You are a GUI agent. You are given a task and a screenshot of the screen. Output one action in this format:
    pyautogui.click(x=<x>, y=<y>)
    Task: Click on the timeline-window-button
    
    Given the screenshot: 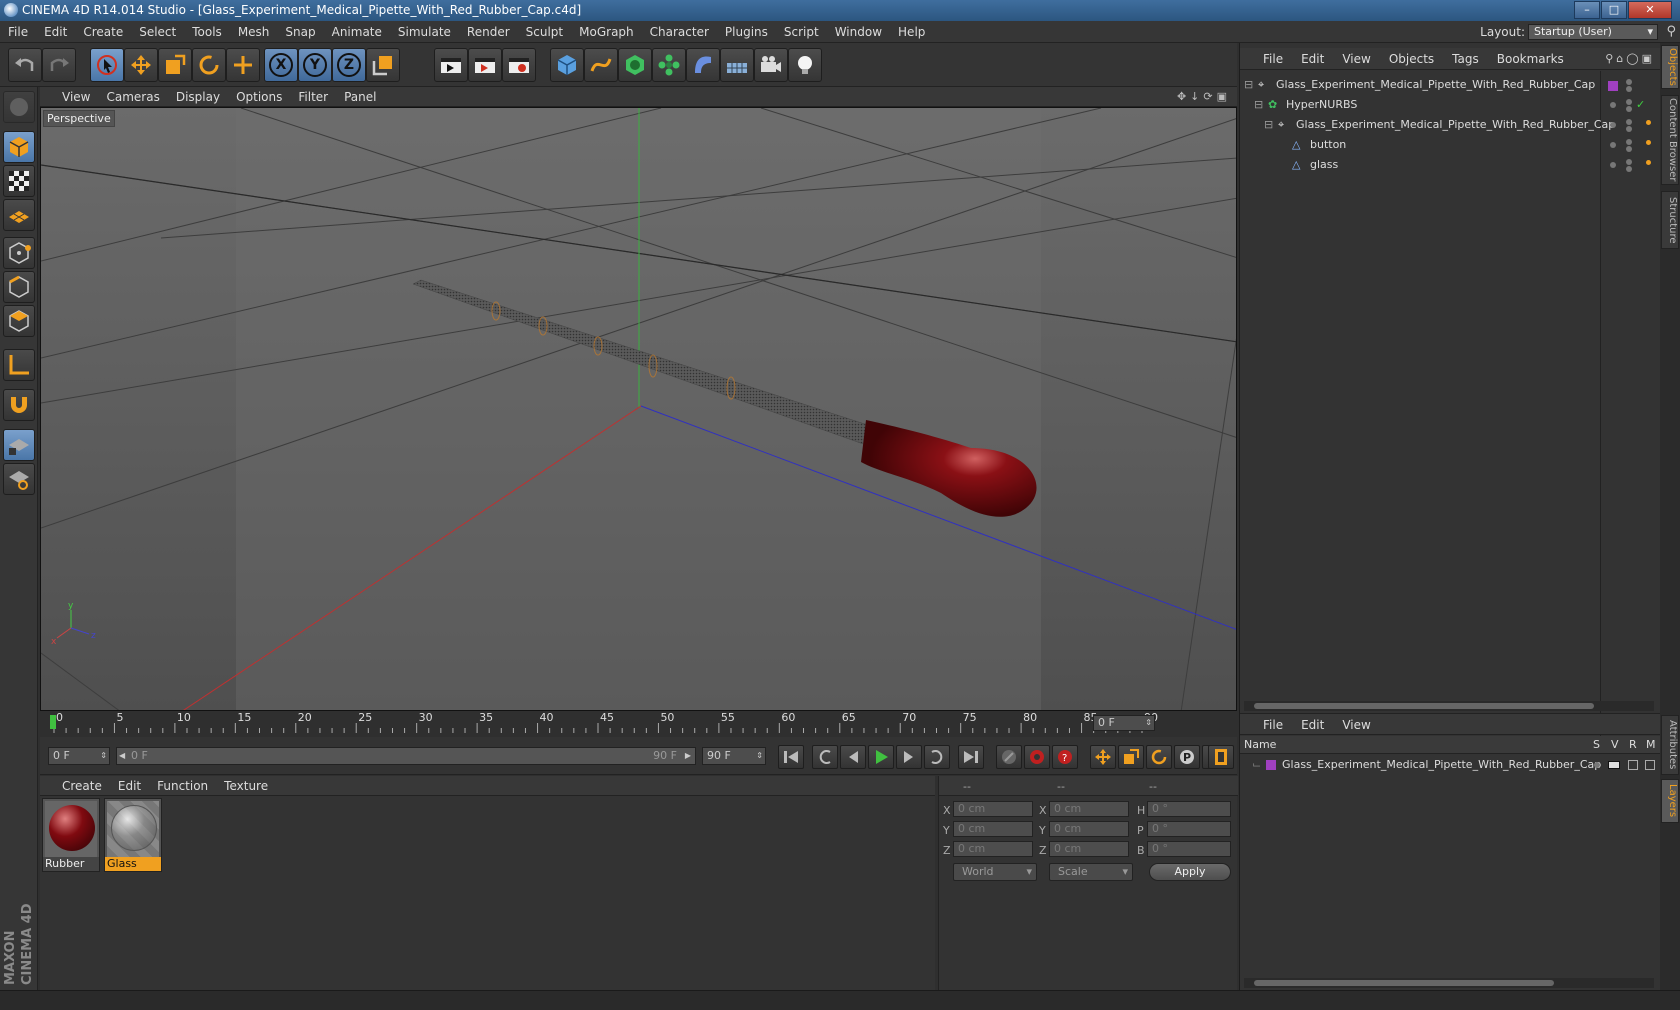 What is the action you would take?
    pyautogui.click(x=1221, y=757)
    